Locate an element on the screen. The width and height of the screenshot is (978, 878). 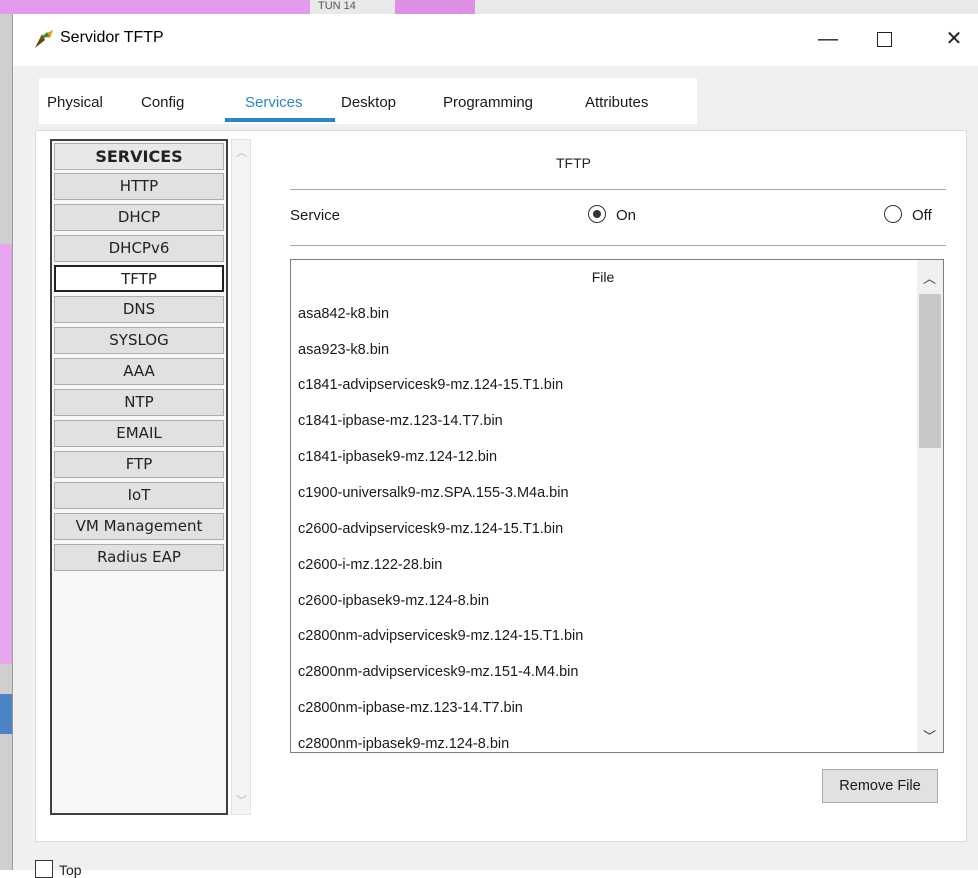
title-bar: Servidor TFTP — ✕ is located at coordinates (495, 40).